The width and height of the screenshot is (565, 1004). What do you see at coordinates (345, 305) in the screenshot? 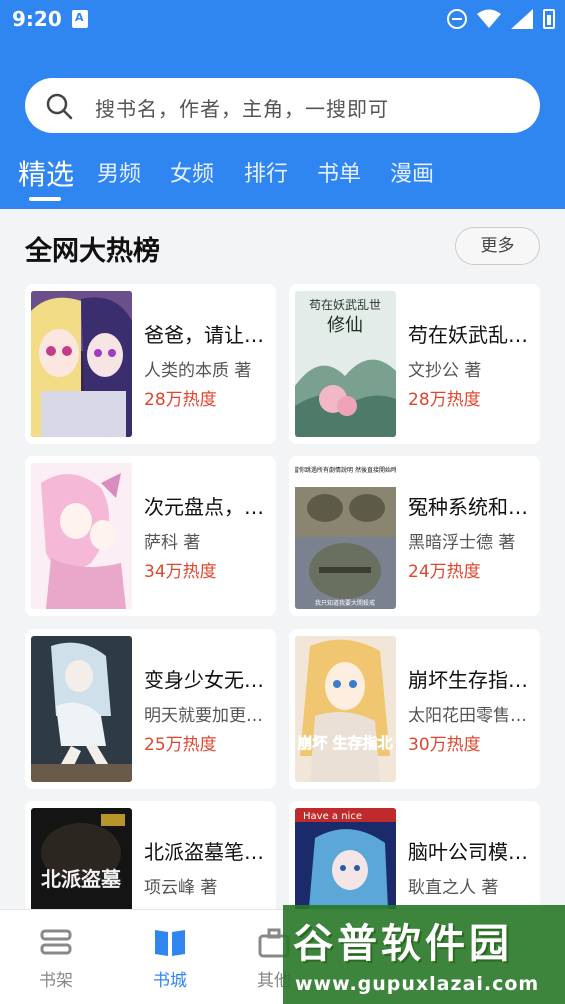
I see `cover-title: 苟在妖武乱世` at bounding box center [345, 305].